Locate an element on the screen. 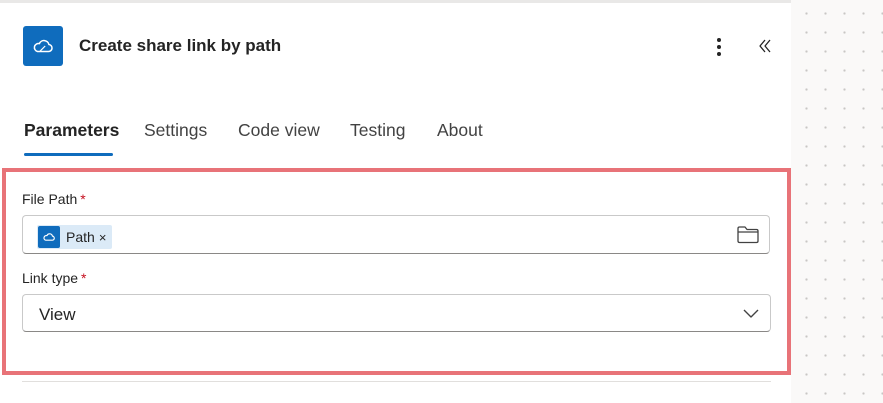 The image size is (883, 403). file-path-label: File Path * is located at coordinates (54, 199).